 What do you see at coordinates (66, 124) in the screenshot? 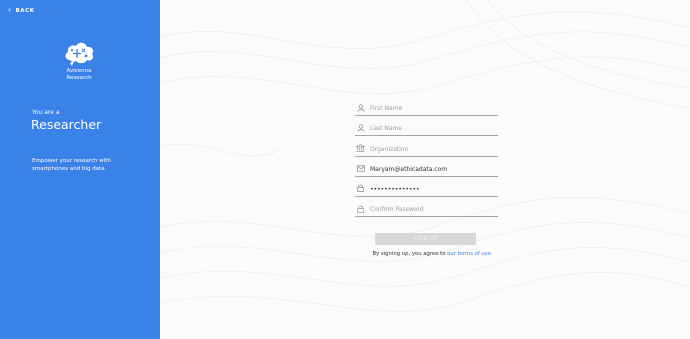
I see `role-title: Researcher` at bounding box center [66, 124].